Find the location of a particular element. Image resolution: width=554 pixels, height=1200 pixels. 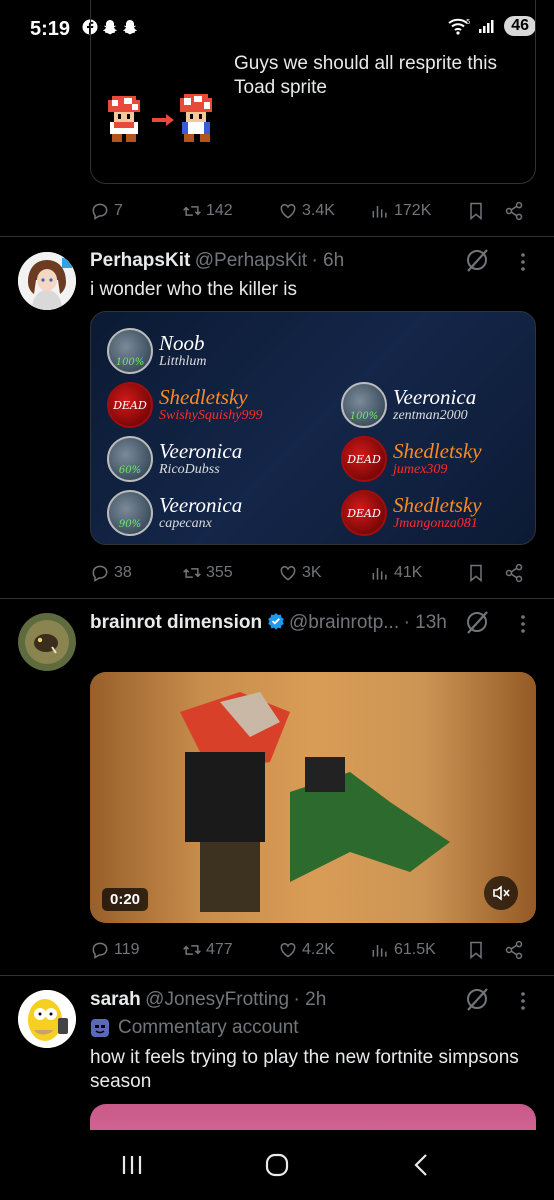

post-time: · 2h is located at coordinates (310, 999).